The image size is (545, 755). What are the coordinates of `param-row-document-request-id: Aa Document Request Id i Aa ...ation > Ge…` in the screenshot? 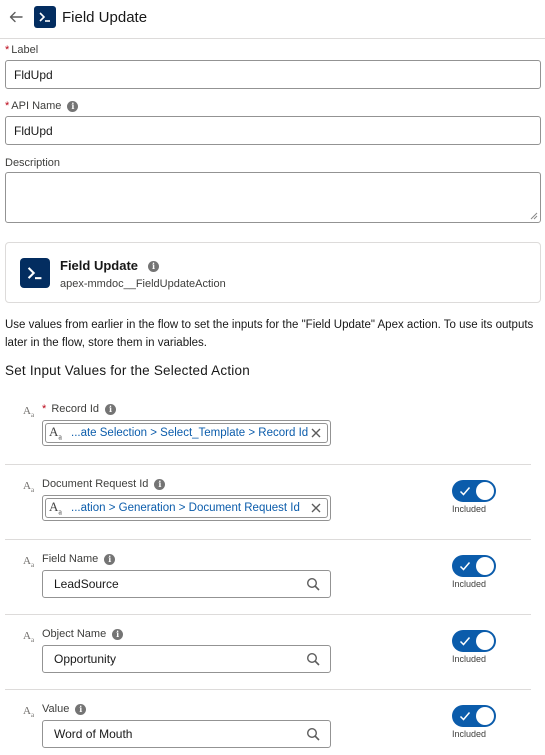 It's located at (268, 502).